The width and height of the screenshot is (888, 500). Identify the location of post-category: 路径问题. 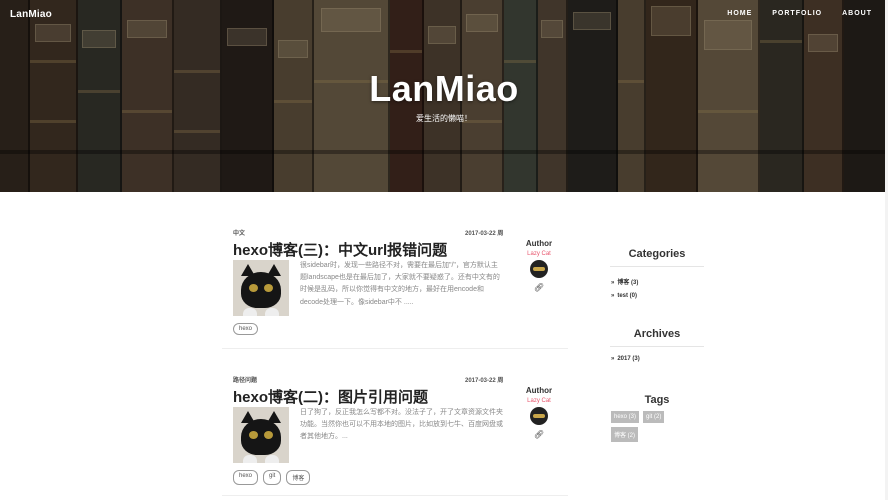
(245, 379).